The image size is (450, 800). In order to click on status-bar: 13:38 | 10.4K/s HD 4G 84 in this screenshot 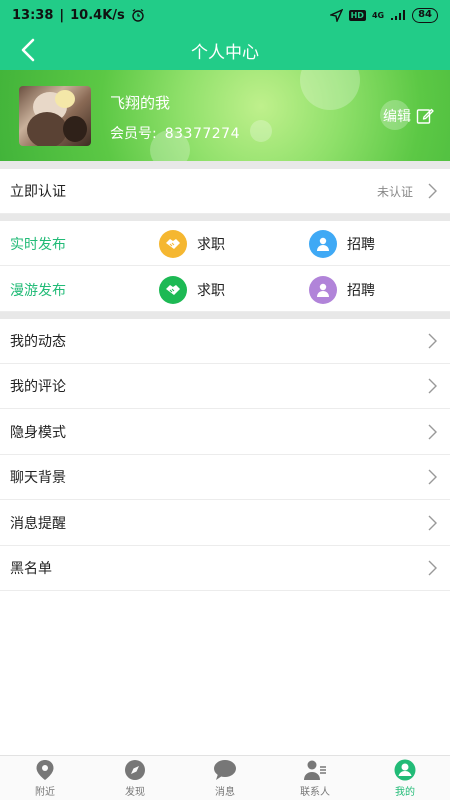, I will do `click(225, 15)`.